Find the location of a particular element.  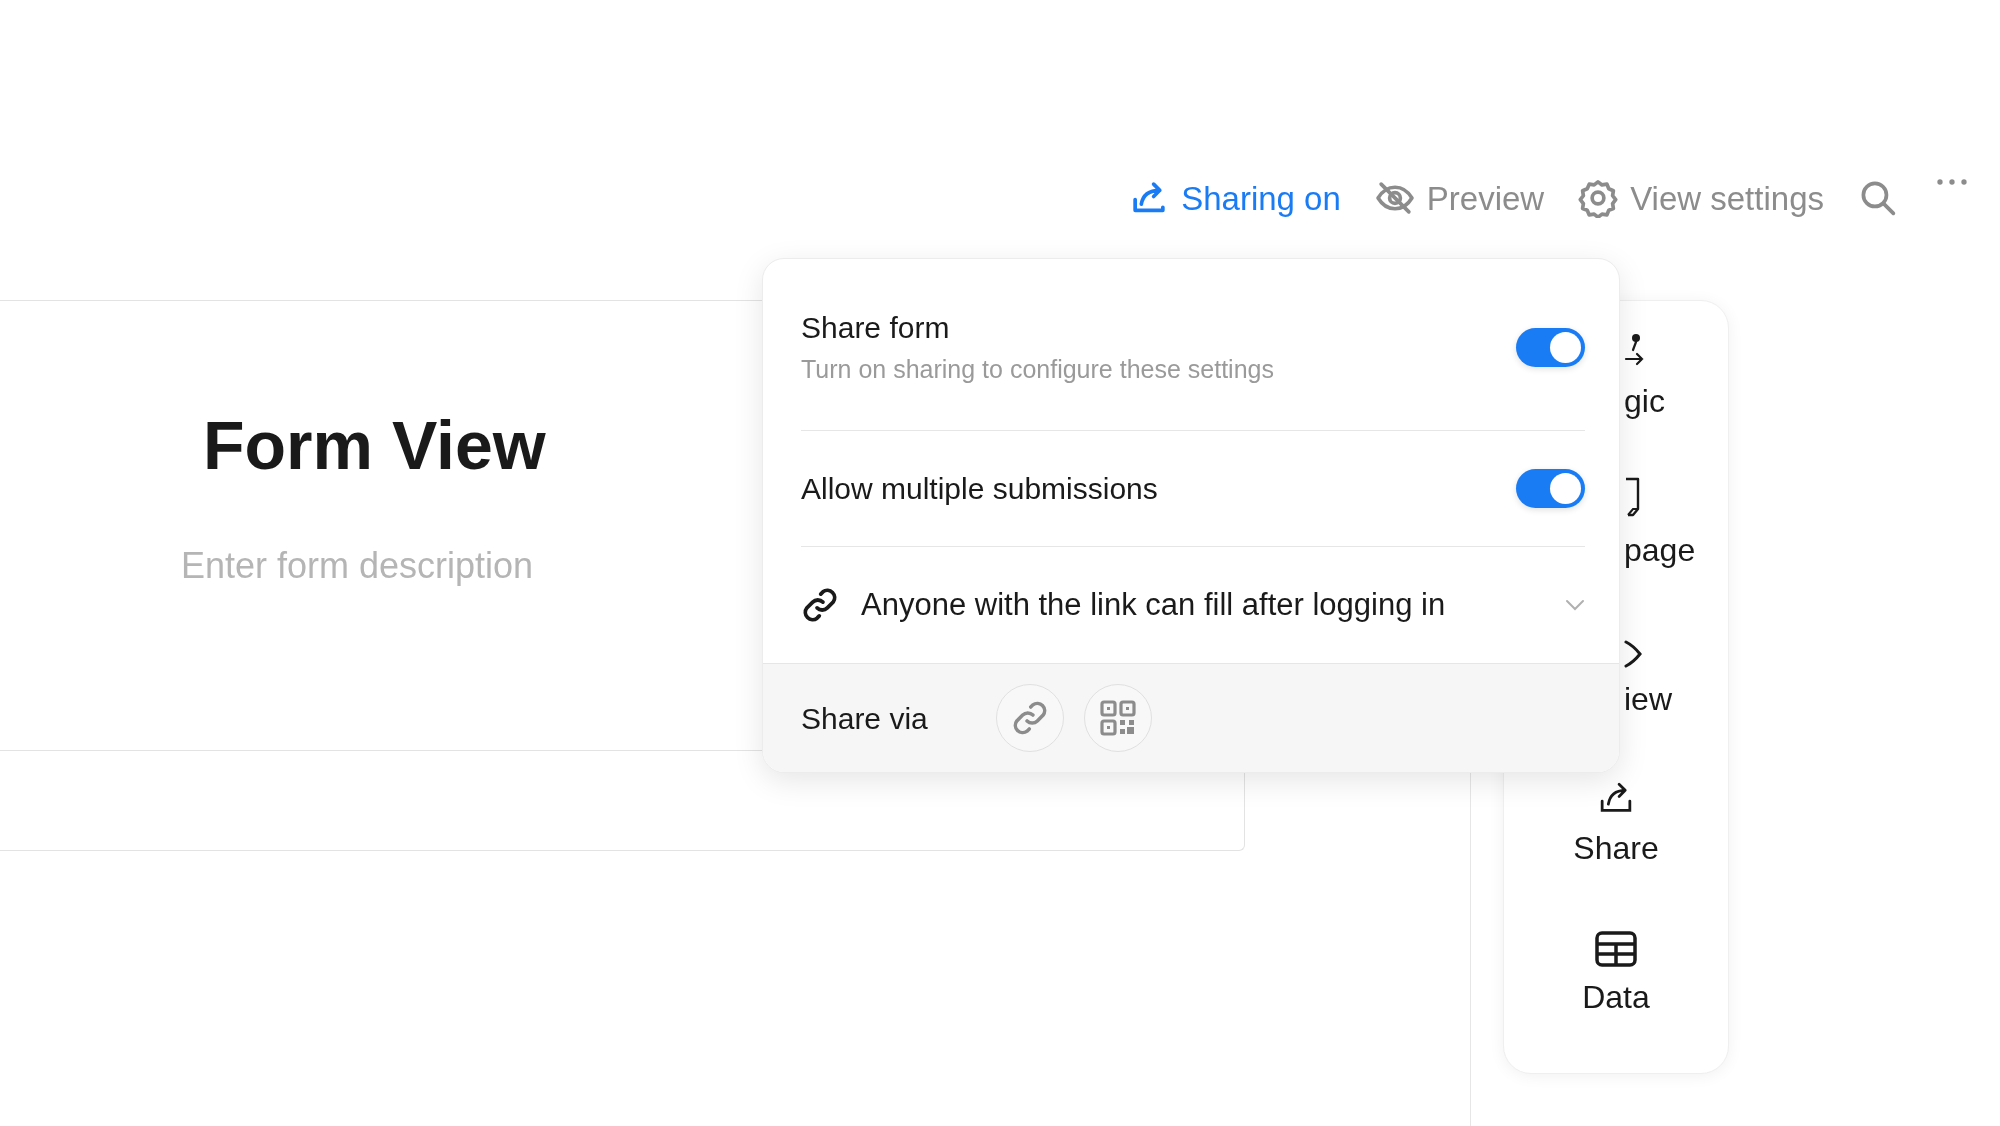

setting-title: Allow multiple submissions is located at coordinates (979, 488).